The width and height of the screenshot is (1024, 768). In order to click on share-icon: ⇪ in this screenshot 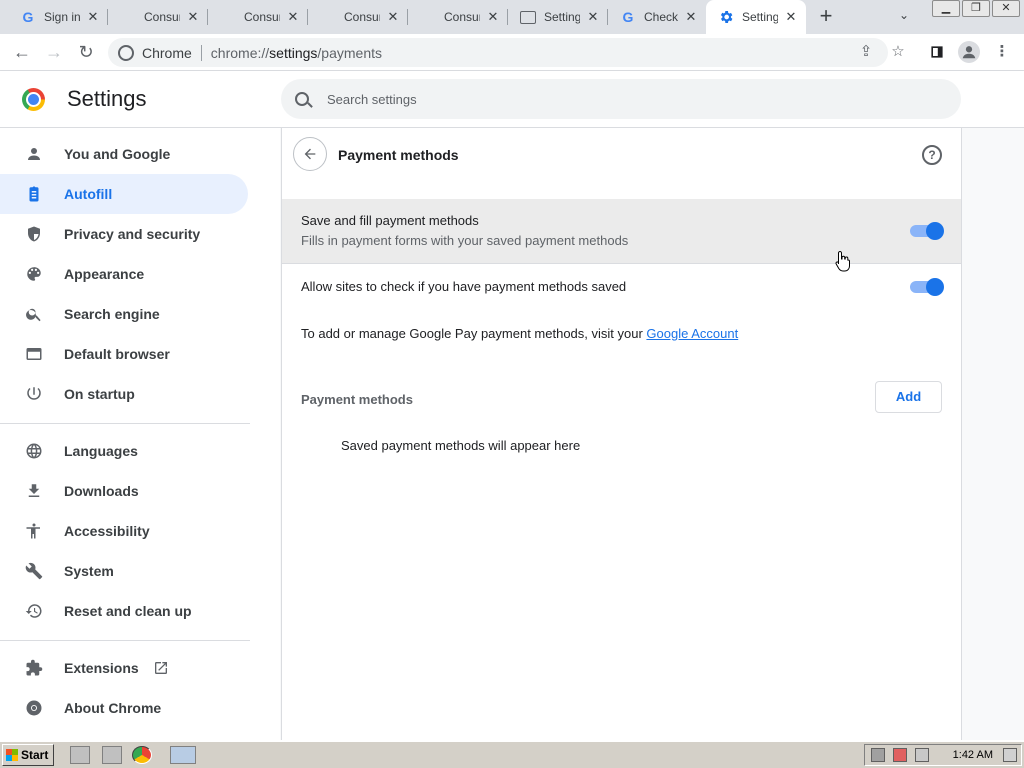, I will do `click(866, 52)`.